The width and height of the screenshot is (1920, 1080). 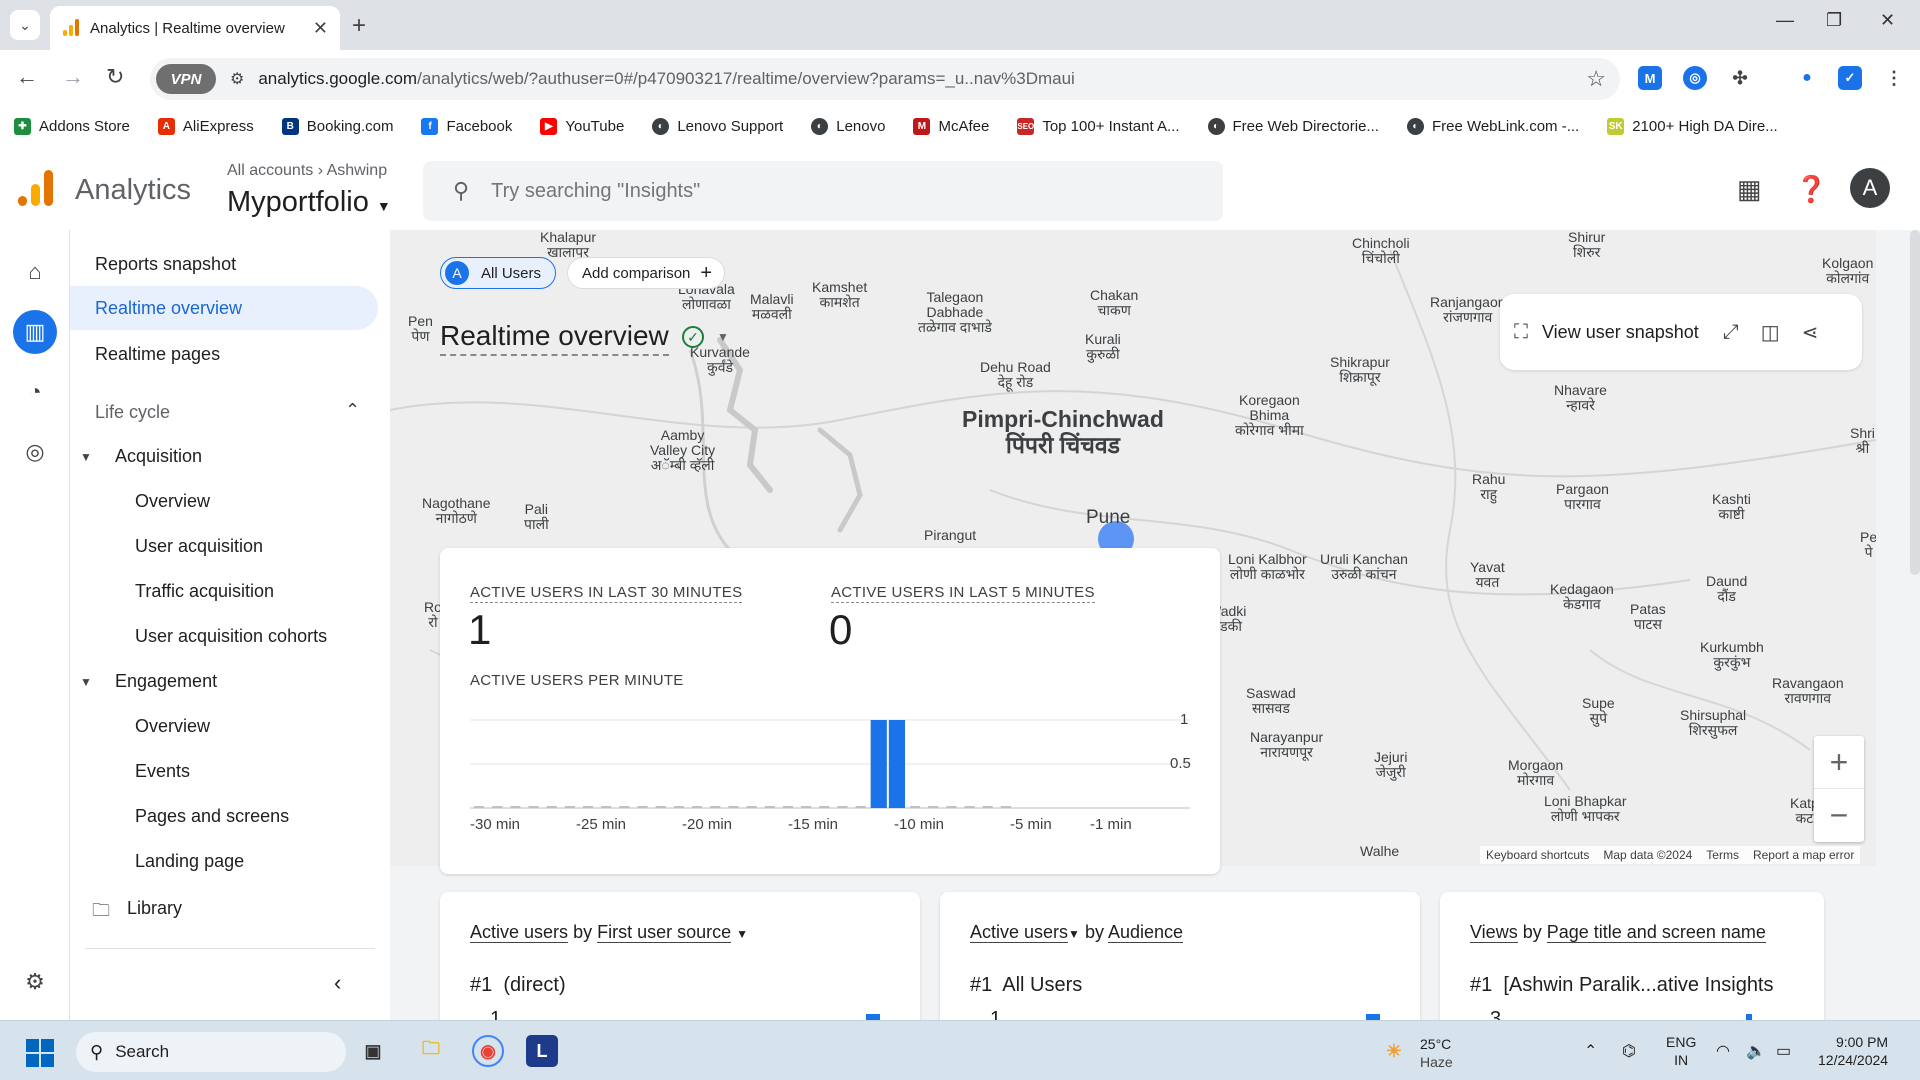 What do you see at coordinates (1618, 932) in the screenshot?
I see `card-title: Views by Page title and screen name` at bounding box center [1618, 932].